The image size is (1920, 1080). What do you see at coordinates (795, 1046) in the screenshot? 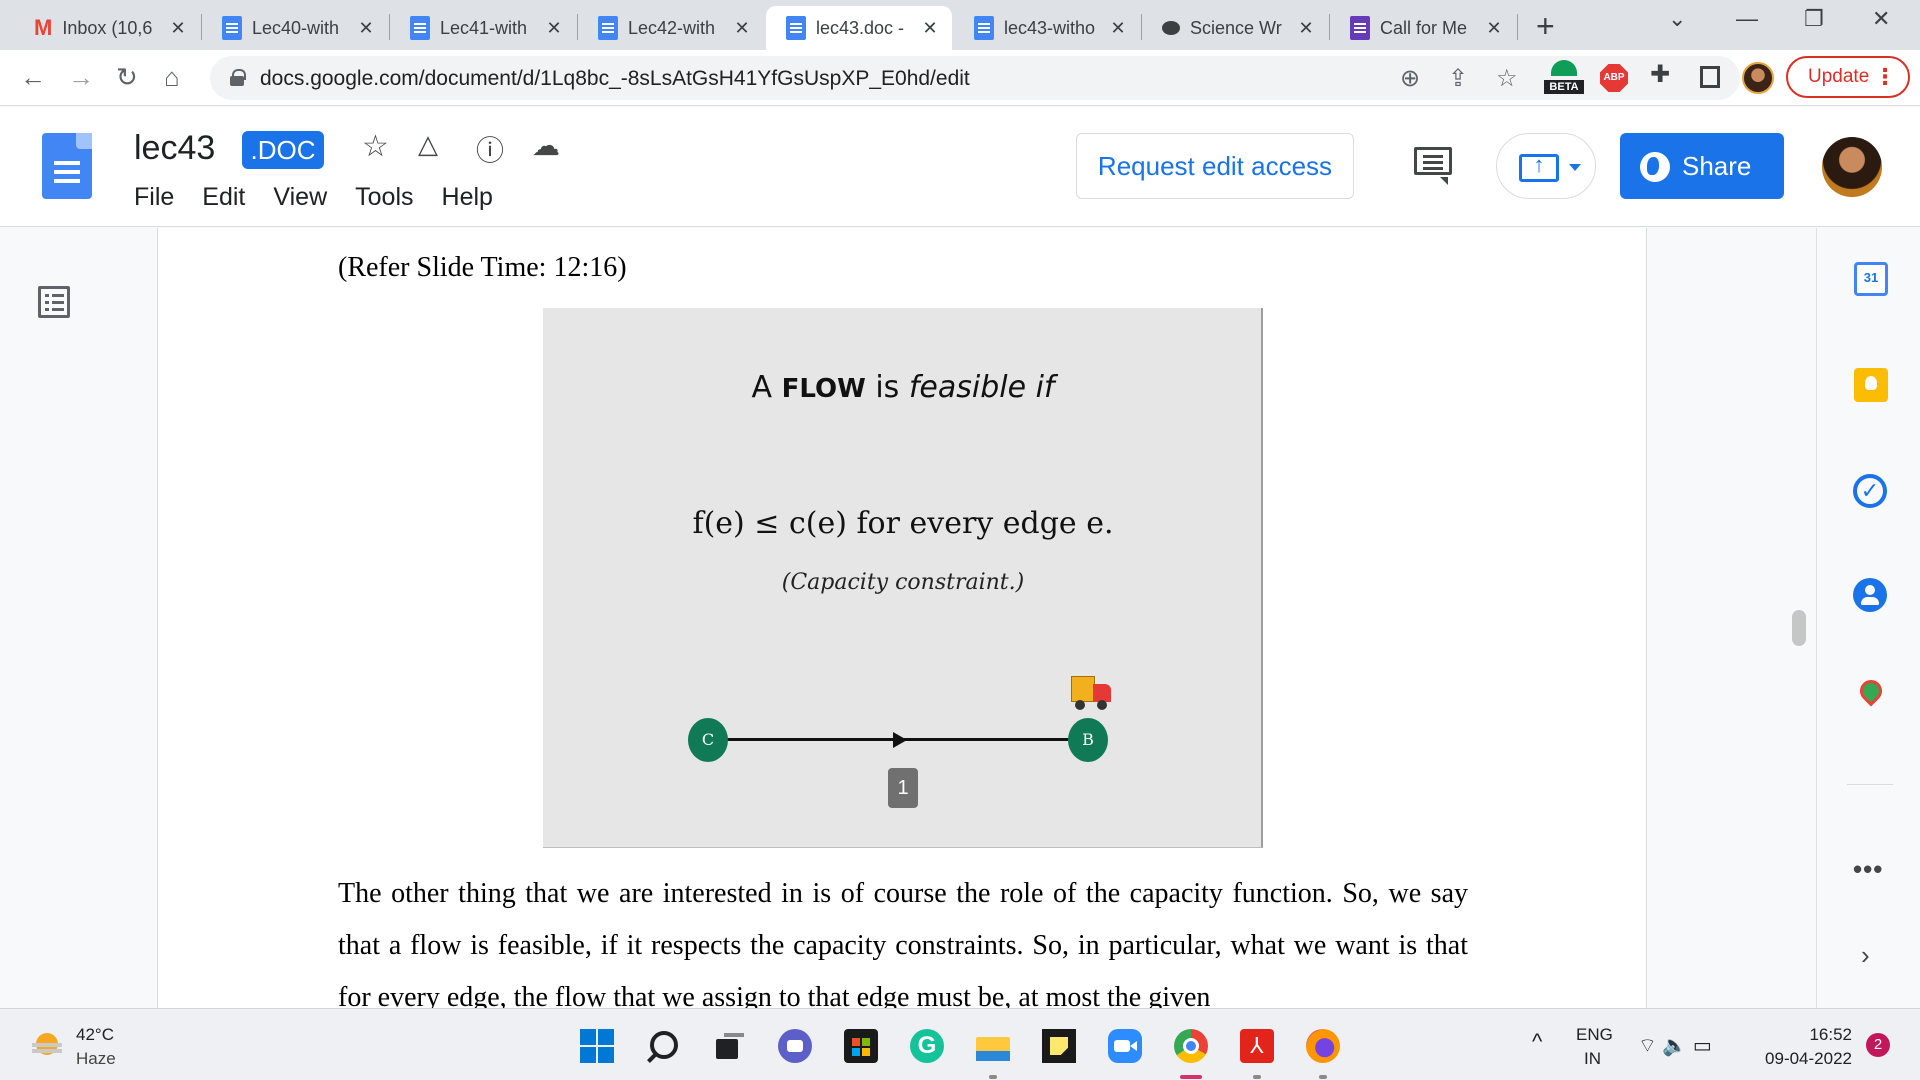
I see `teams-chat-icon` at bounding box center [795, 1046].